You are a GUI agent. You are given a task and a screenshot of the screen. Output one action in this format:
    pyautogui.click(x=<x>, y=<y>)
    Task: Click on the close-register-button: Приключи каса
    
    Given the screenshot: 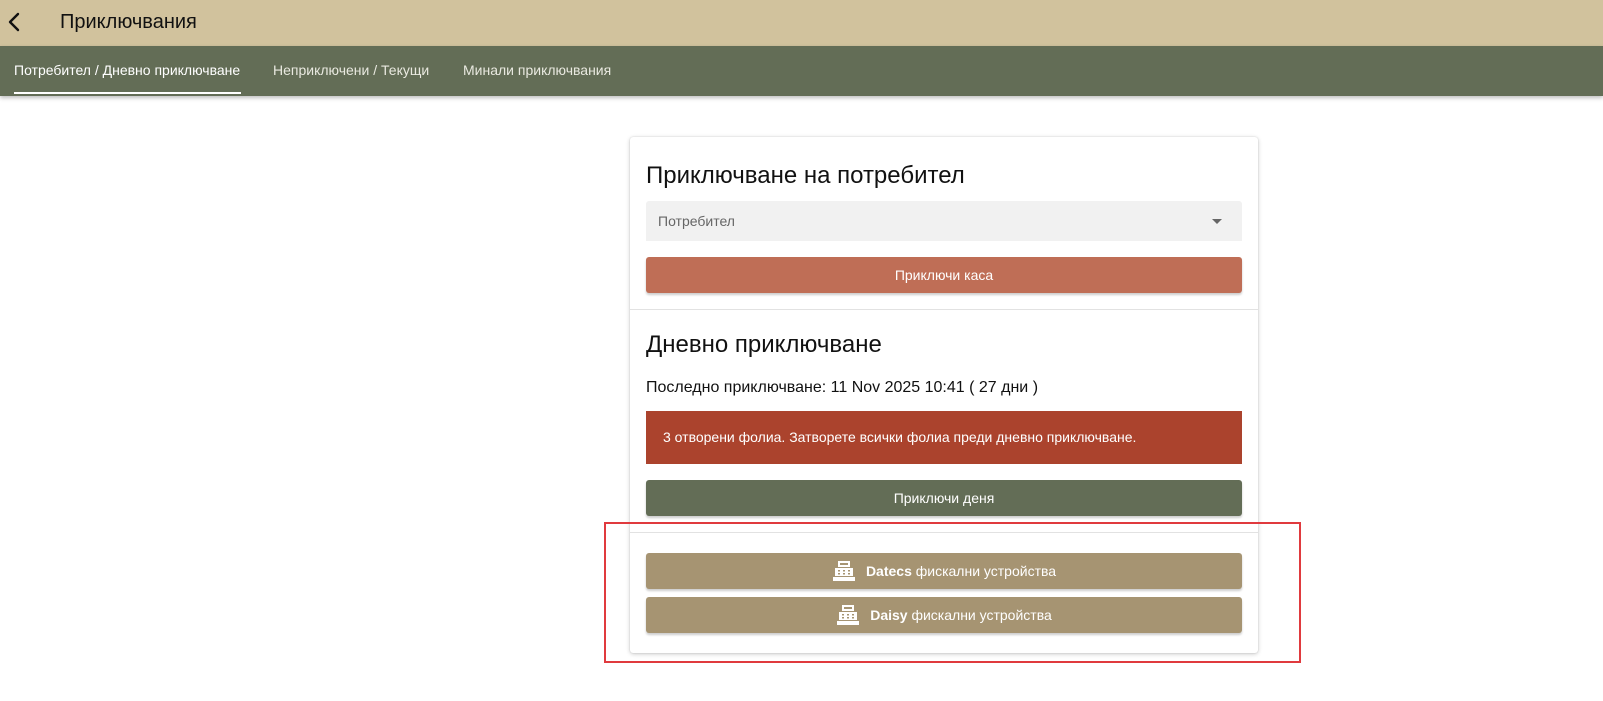 What is the action you would take?
    pyautogui.click(x=944, y=275)
    